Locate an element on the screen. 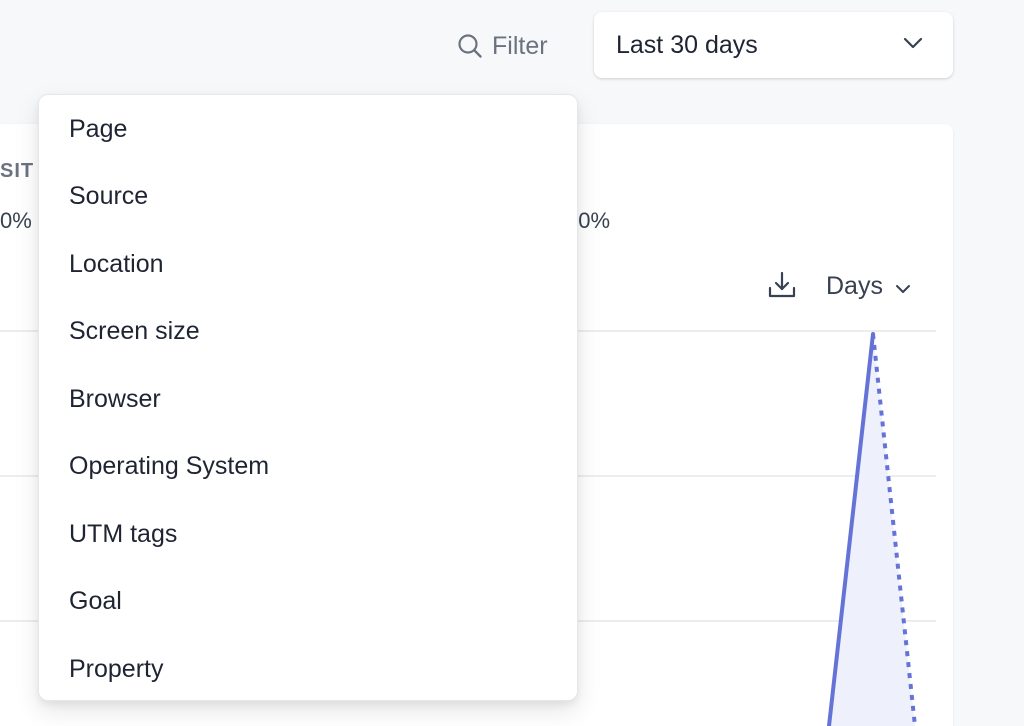 The image size is (1024, 726). top-bar: Filter Last 30 days is located at coordinates (512, 46).